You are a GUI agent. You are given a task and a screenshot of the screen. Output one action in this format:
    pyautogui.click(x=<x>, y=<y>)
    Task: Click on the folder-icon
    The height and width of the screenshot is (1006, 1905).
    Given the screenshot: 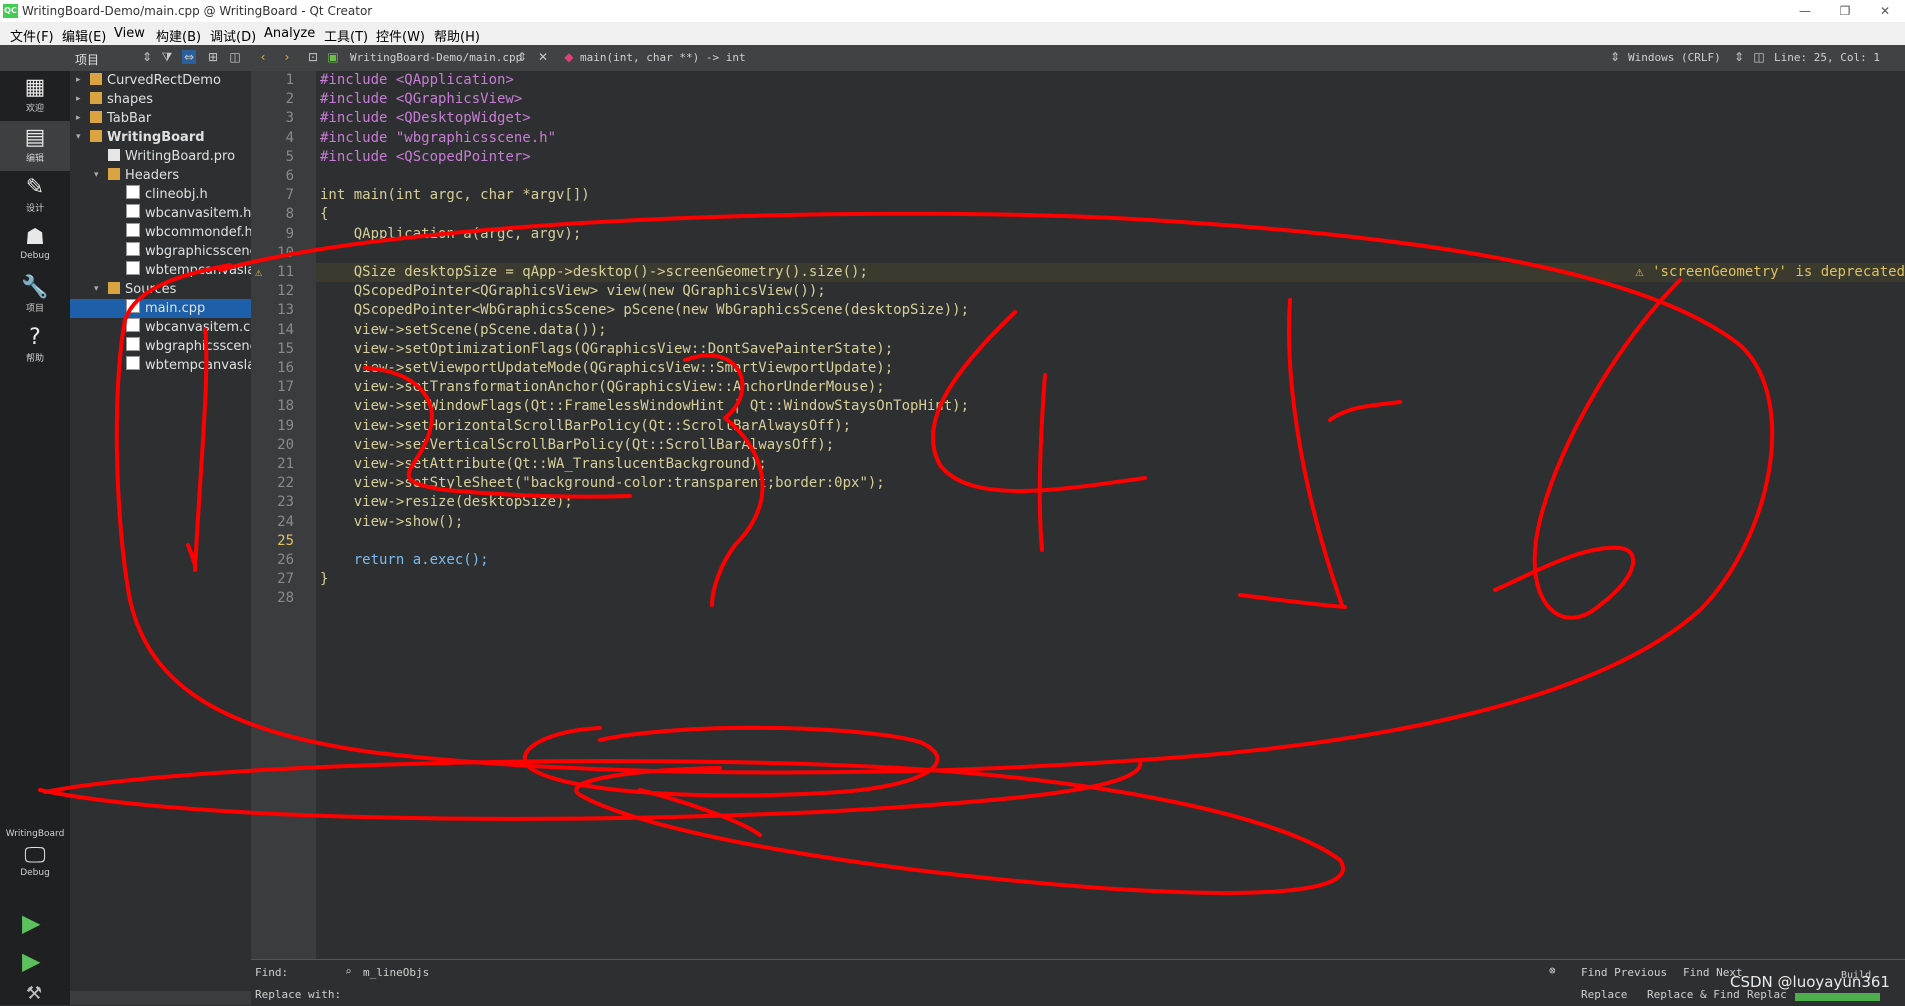 What is the action you would take?
    pyautogui.click(x=96, y=98)
    